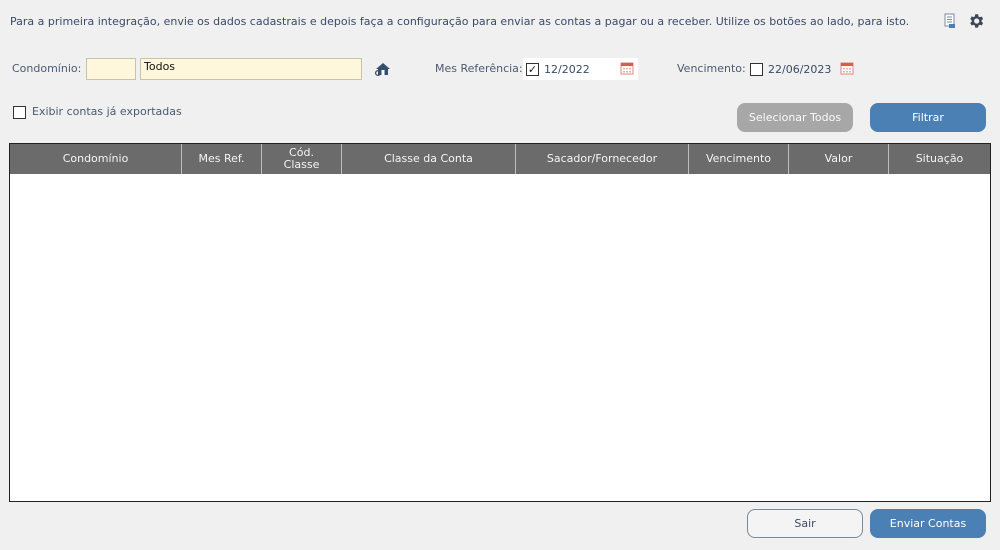 The width and height of the screenshot is (1000, 550). Describe the element at coordinates (739, 159) in the screenshot. I see `column-header-vencimento: Vencimento` at that location.